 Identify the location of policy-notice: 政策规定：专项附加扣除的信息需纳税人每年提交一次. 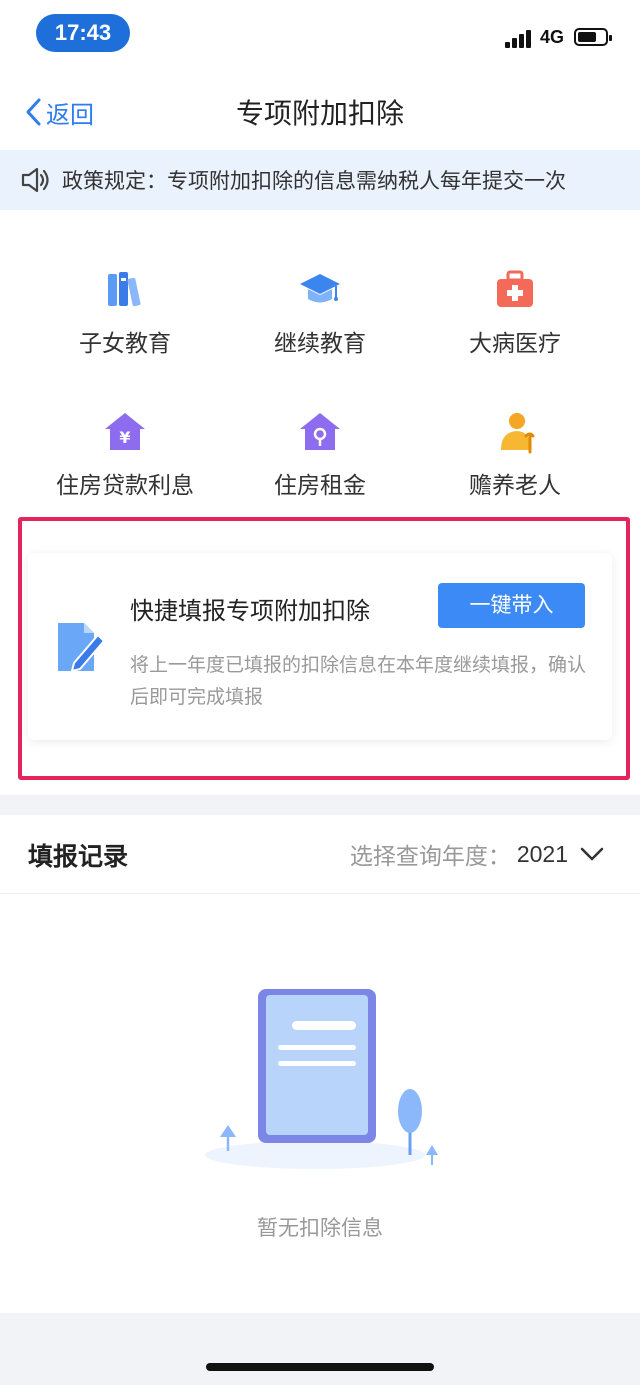
(320, 180).